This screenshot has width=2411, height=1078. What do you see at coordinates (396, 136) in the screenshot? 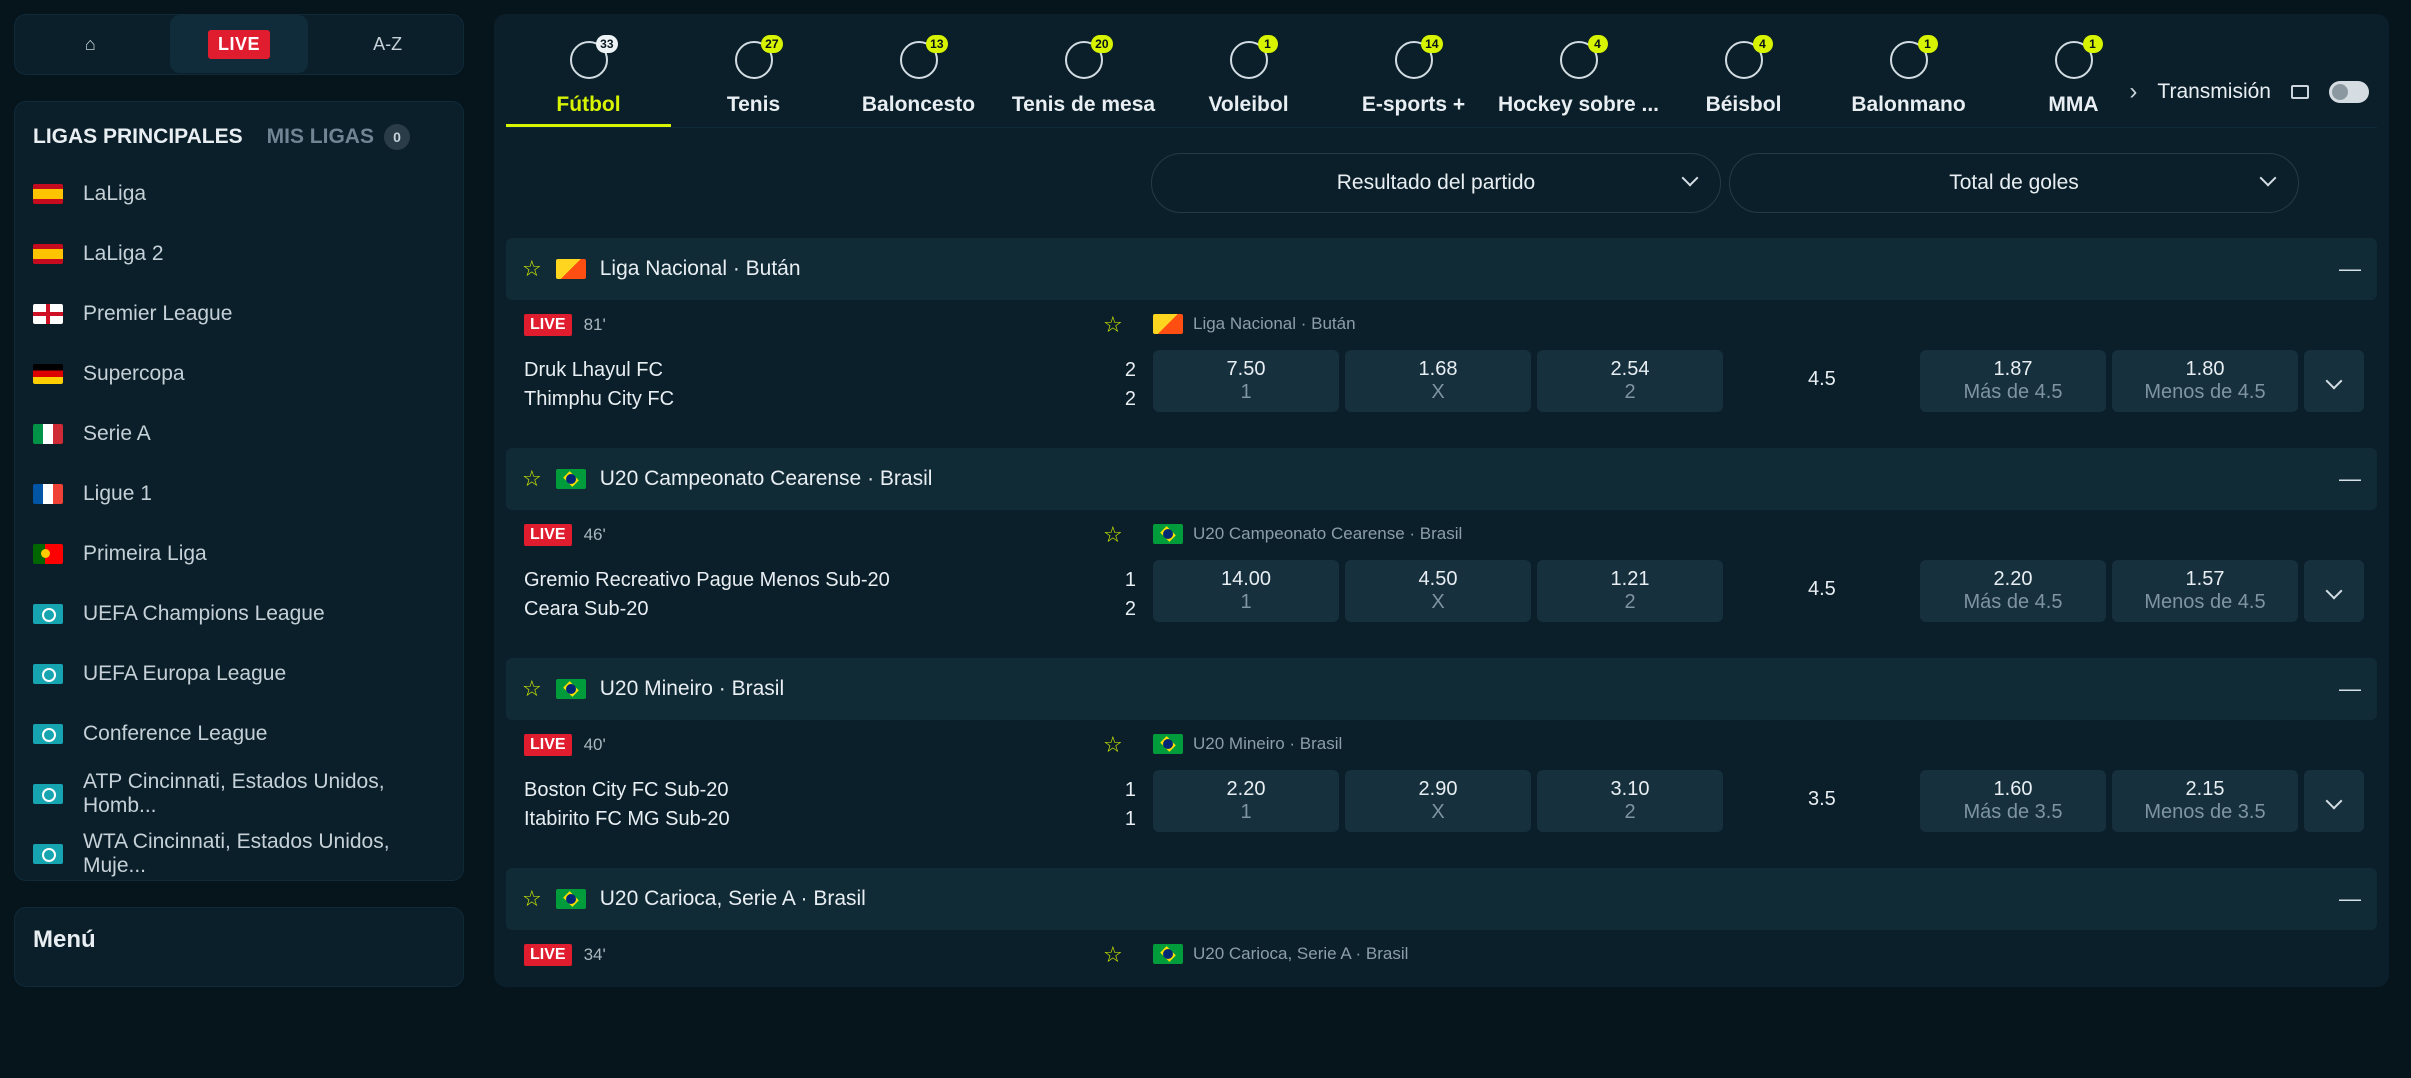
I see `my-leagues-count: 0` at bounding box center [396, 136].